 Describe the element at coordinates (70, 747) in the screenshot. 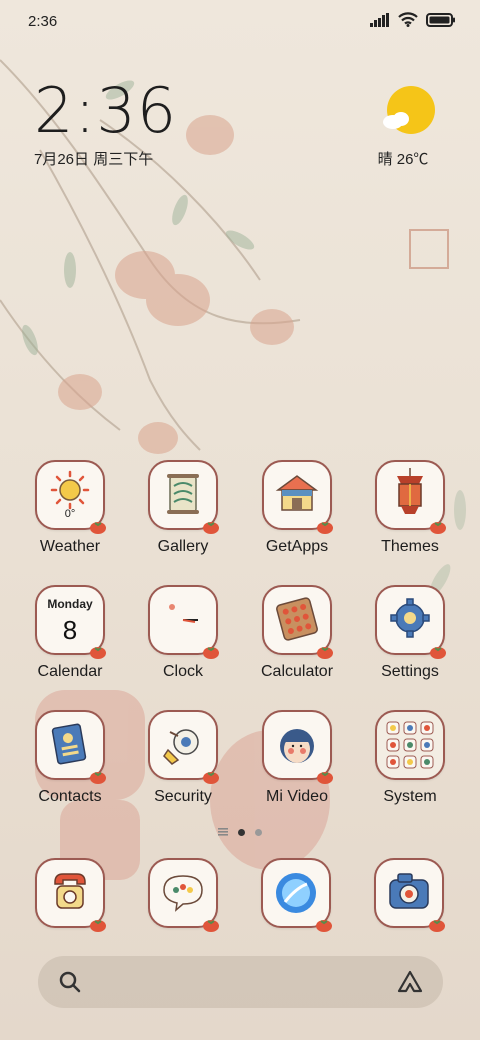

I see `contacts-app-icon` at that location.